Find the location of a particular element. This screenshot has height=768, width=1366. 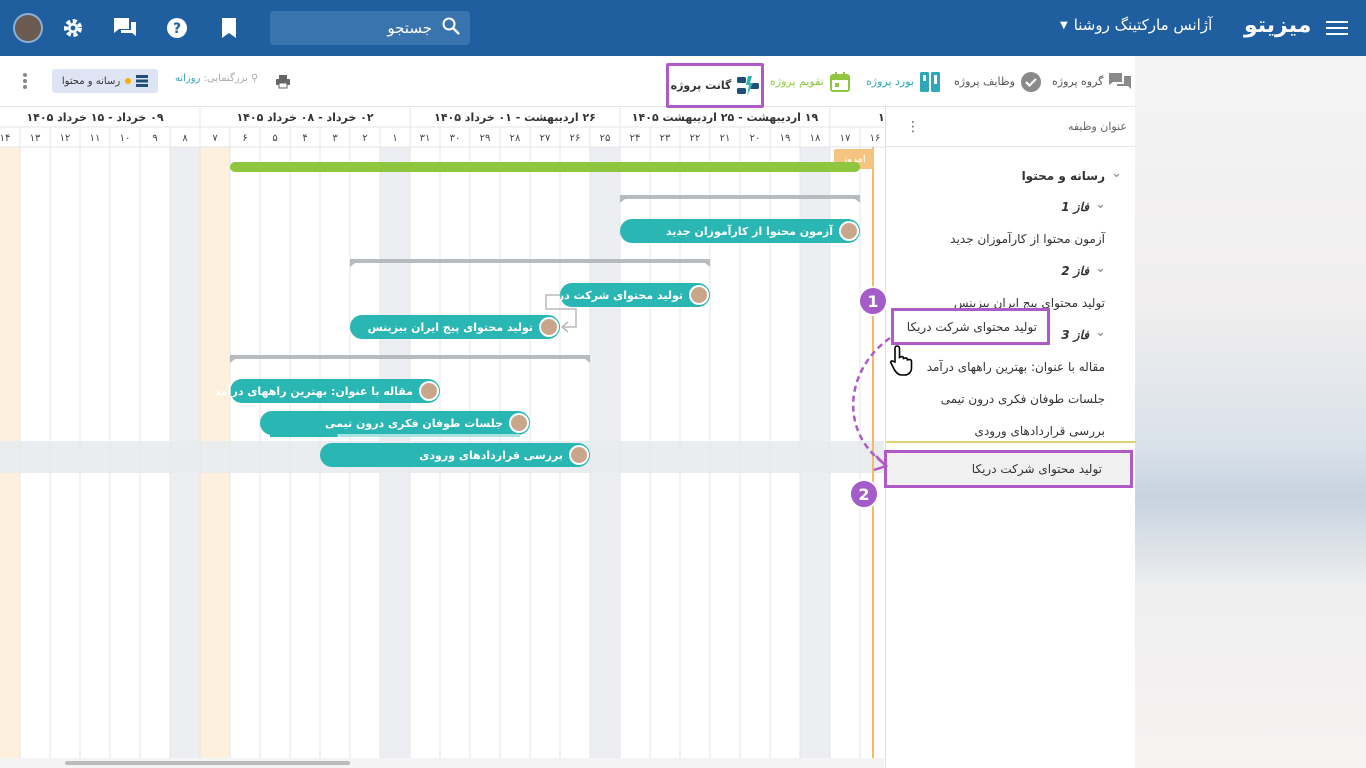

print-icon is located at coordinates (283, 83).